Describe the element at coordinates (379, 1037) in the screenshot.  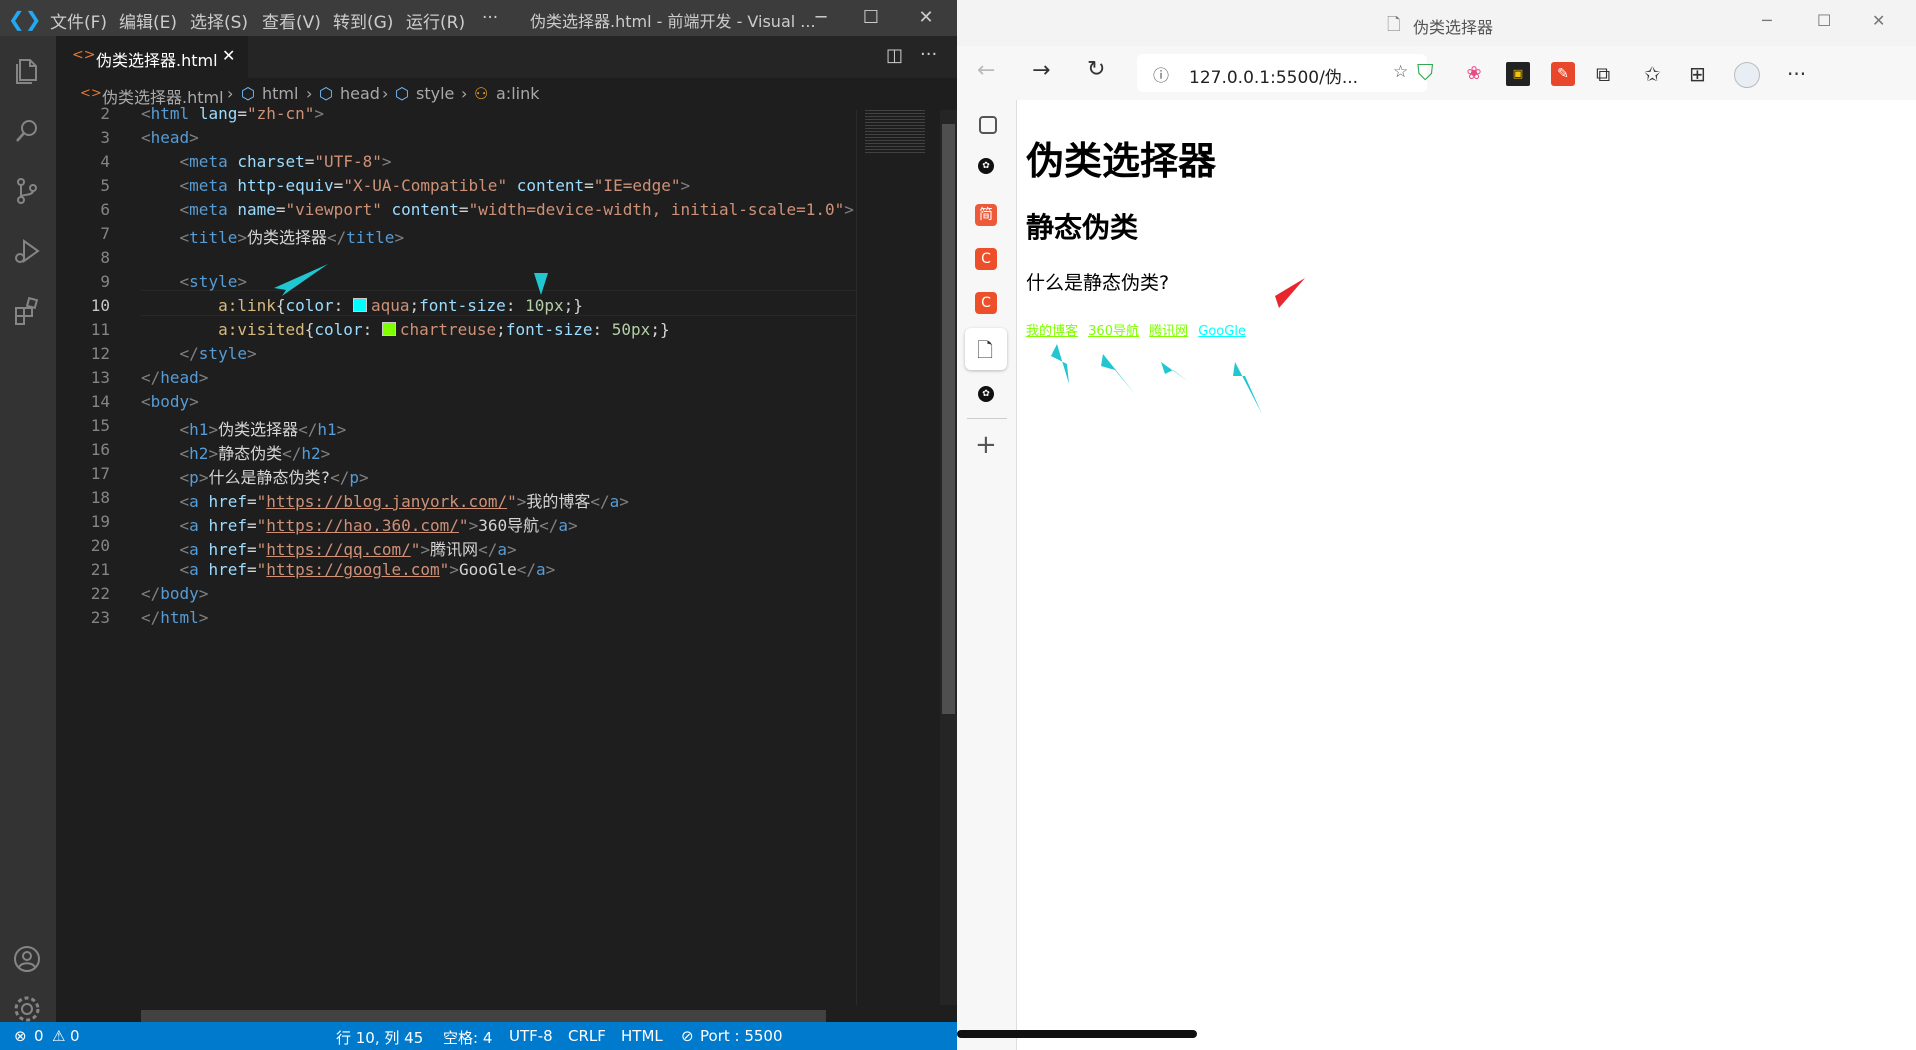
I see `cursor-position: 行 10, 列 45` at that location.